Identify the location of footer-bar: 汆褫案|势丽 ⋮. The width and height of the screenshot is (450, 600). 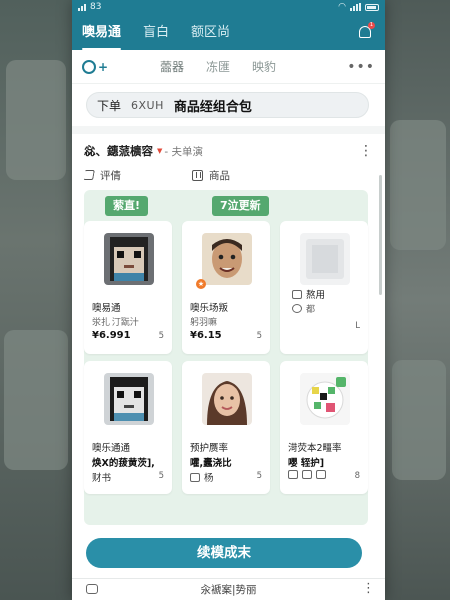
(228, 589).